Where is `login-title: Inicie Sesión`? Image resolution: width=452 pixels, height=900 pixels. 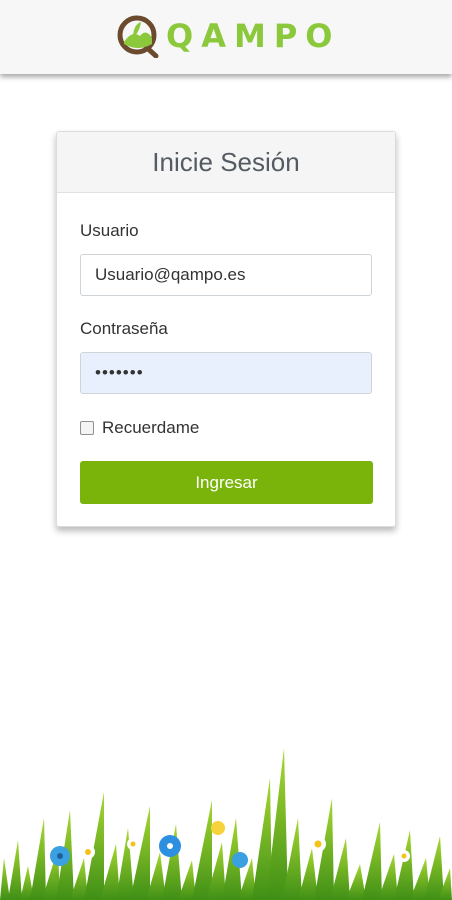
login-title: Inicie Sesión is located at coordinates (226, 161).